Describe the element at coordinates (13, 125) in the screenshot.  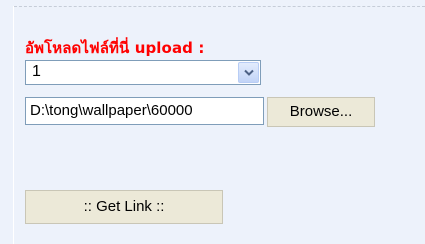
I see `vertical-divider` at that location.